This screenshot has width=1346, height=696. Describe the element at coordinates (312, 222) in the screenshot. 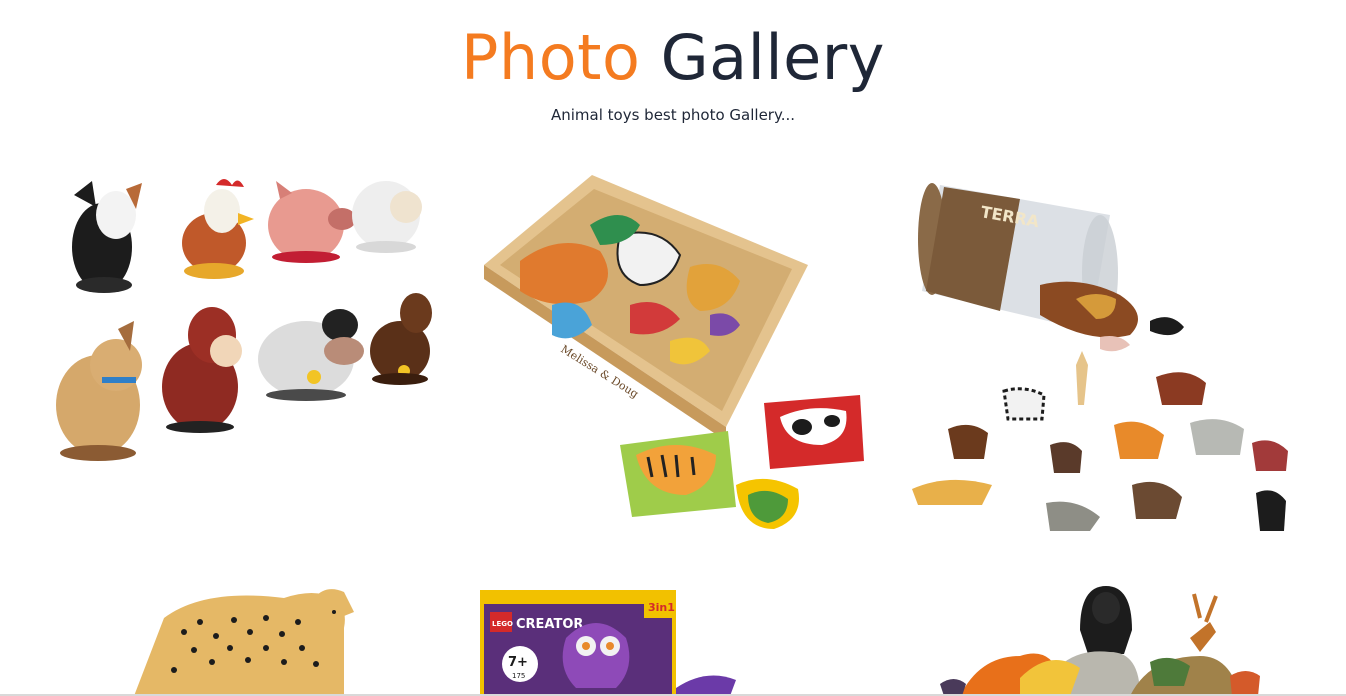

I see `pig-figure` at that location.